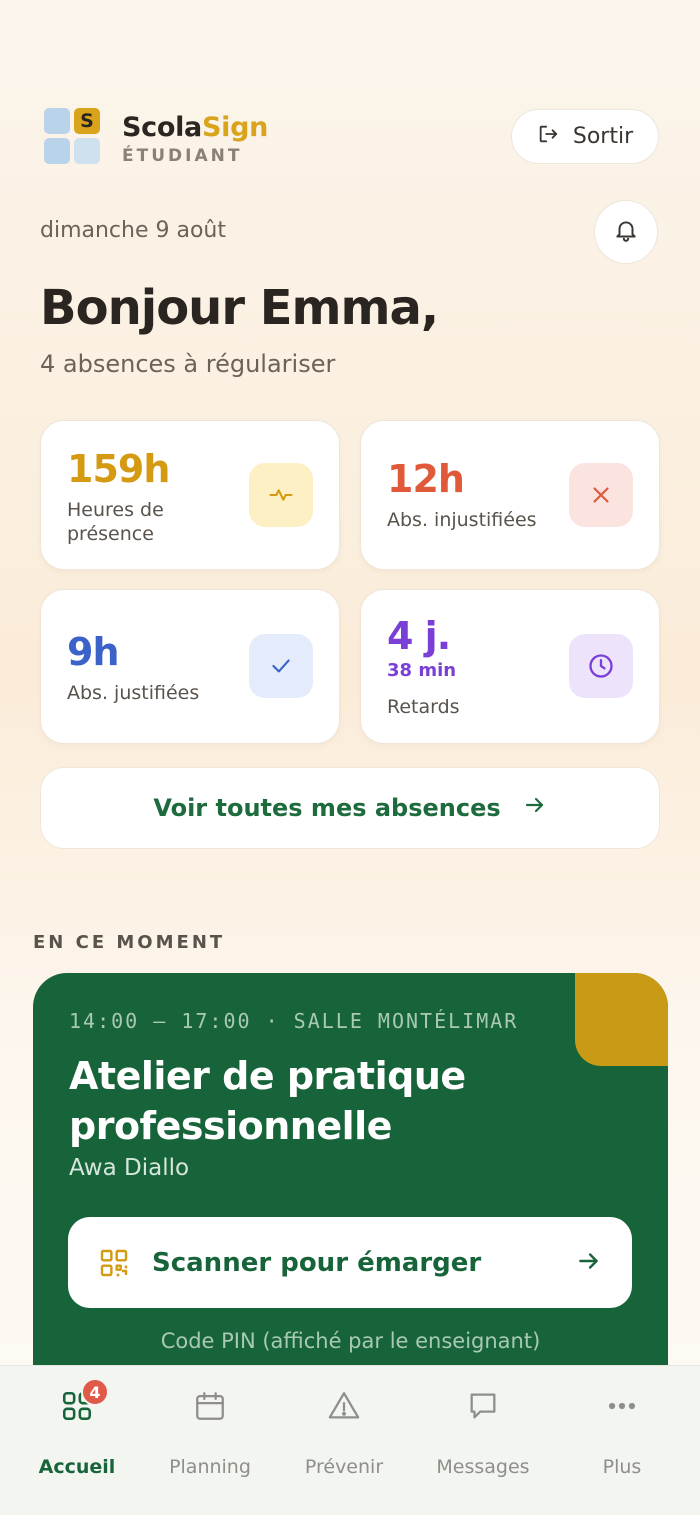 The height and width of the screenshot is (1515, 700). I want to click on brand-name: ScolaSign, so click(195, 127).